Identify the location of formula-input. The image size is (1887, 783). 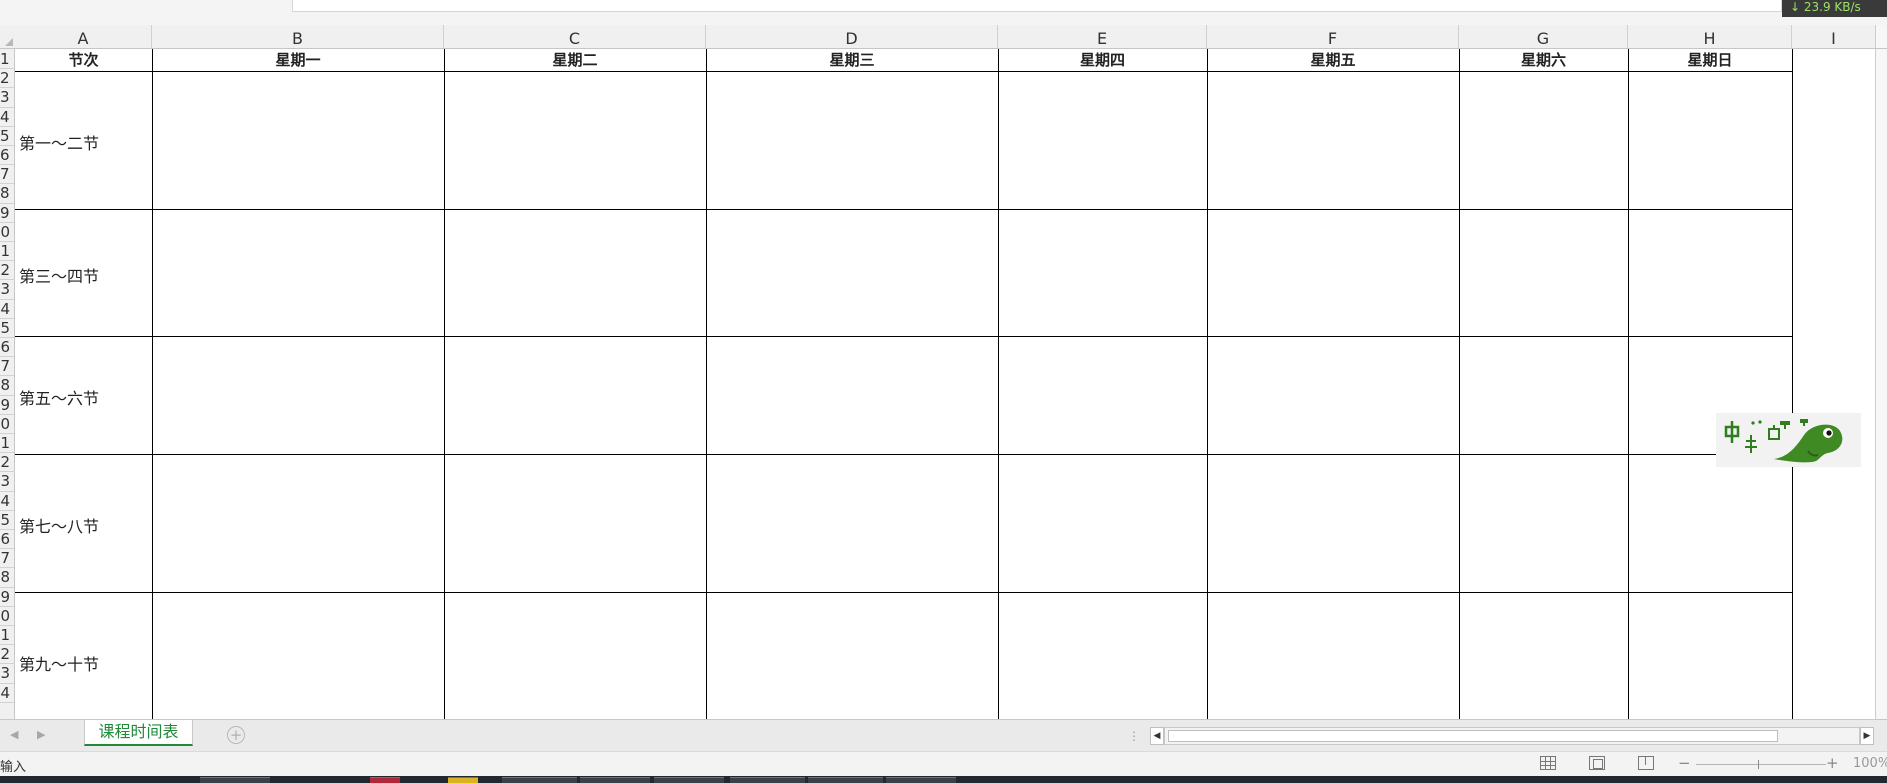
(1037, 6).